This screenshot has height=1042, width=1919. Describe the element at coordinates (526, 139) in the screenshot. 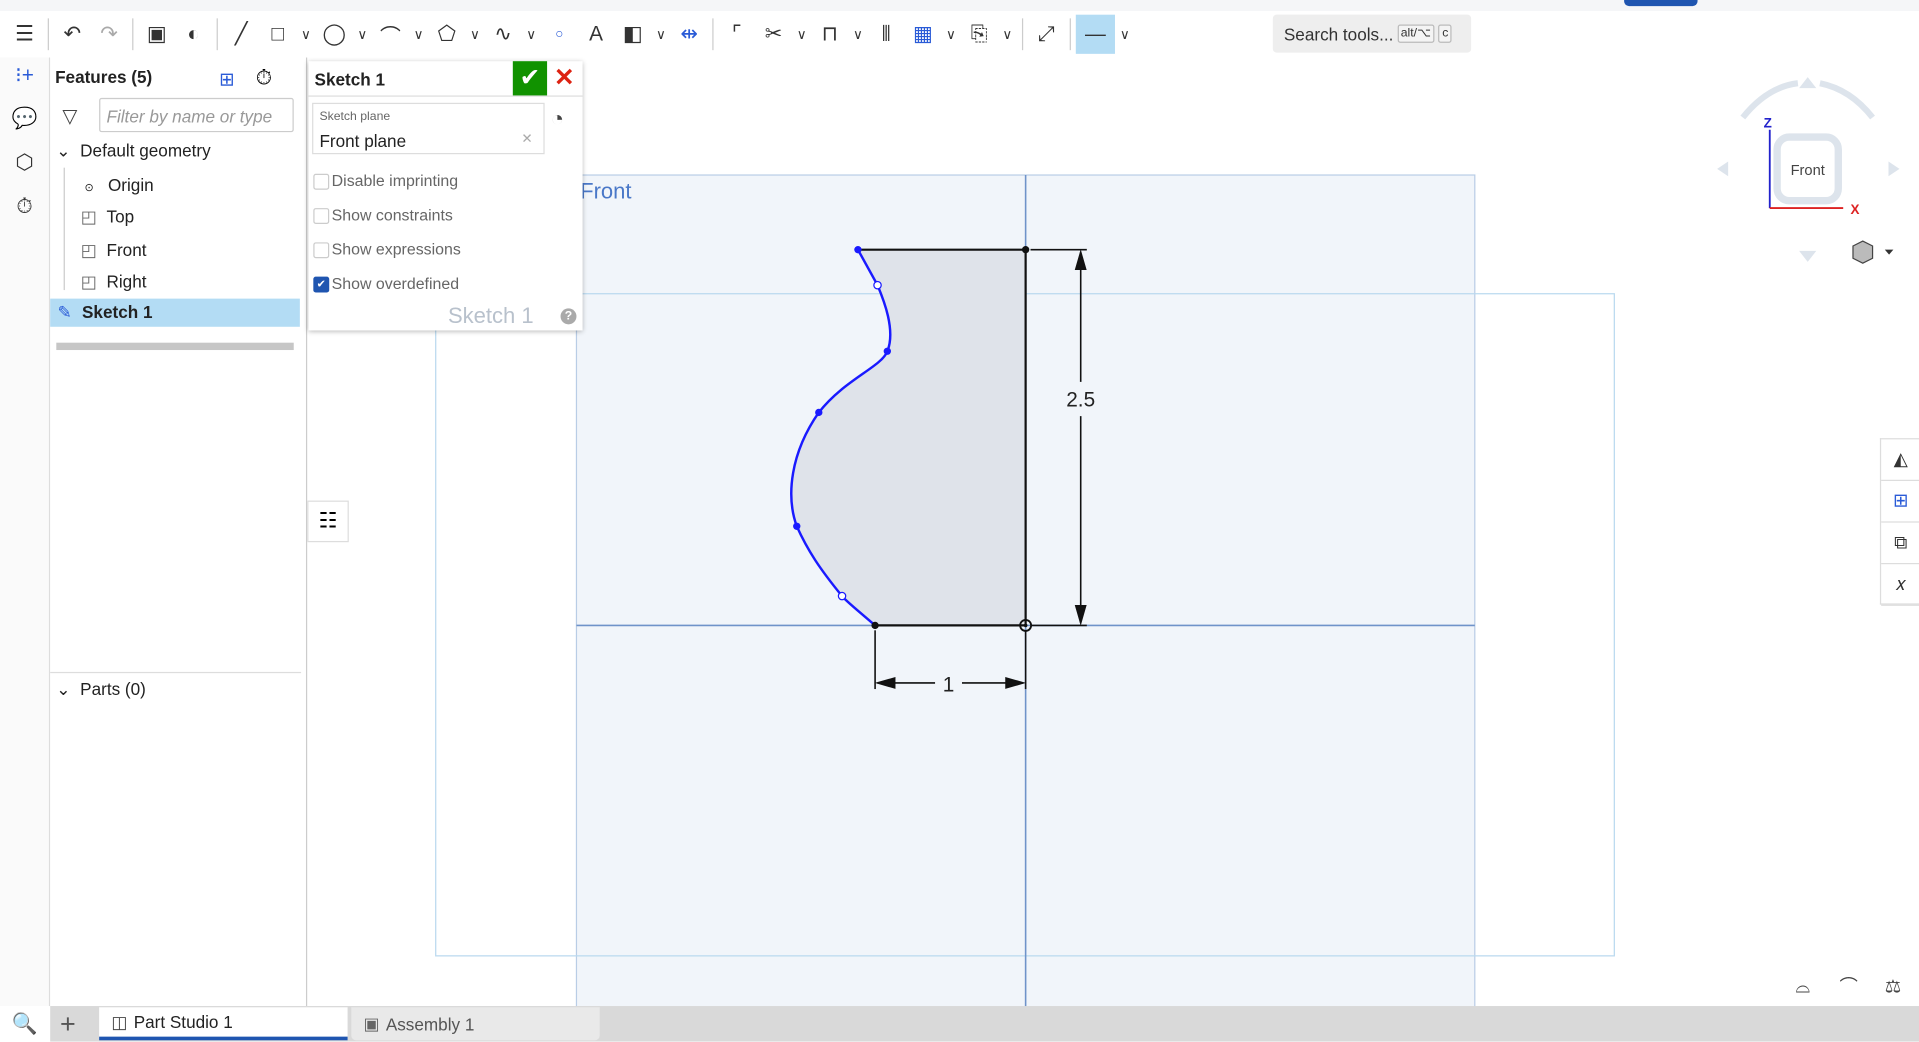

I see `clear-icon: ✕` at that location.